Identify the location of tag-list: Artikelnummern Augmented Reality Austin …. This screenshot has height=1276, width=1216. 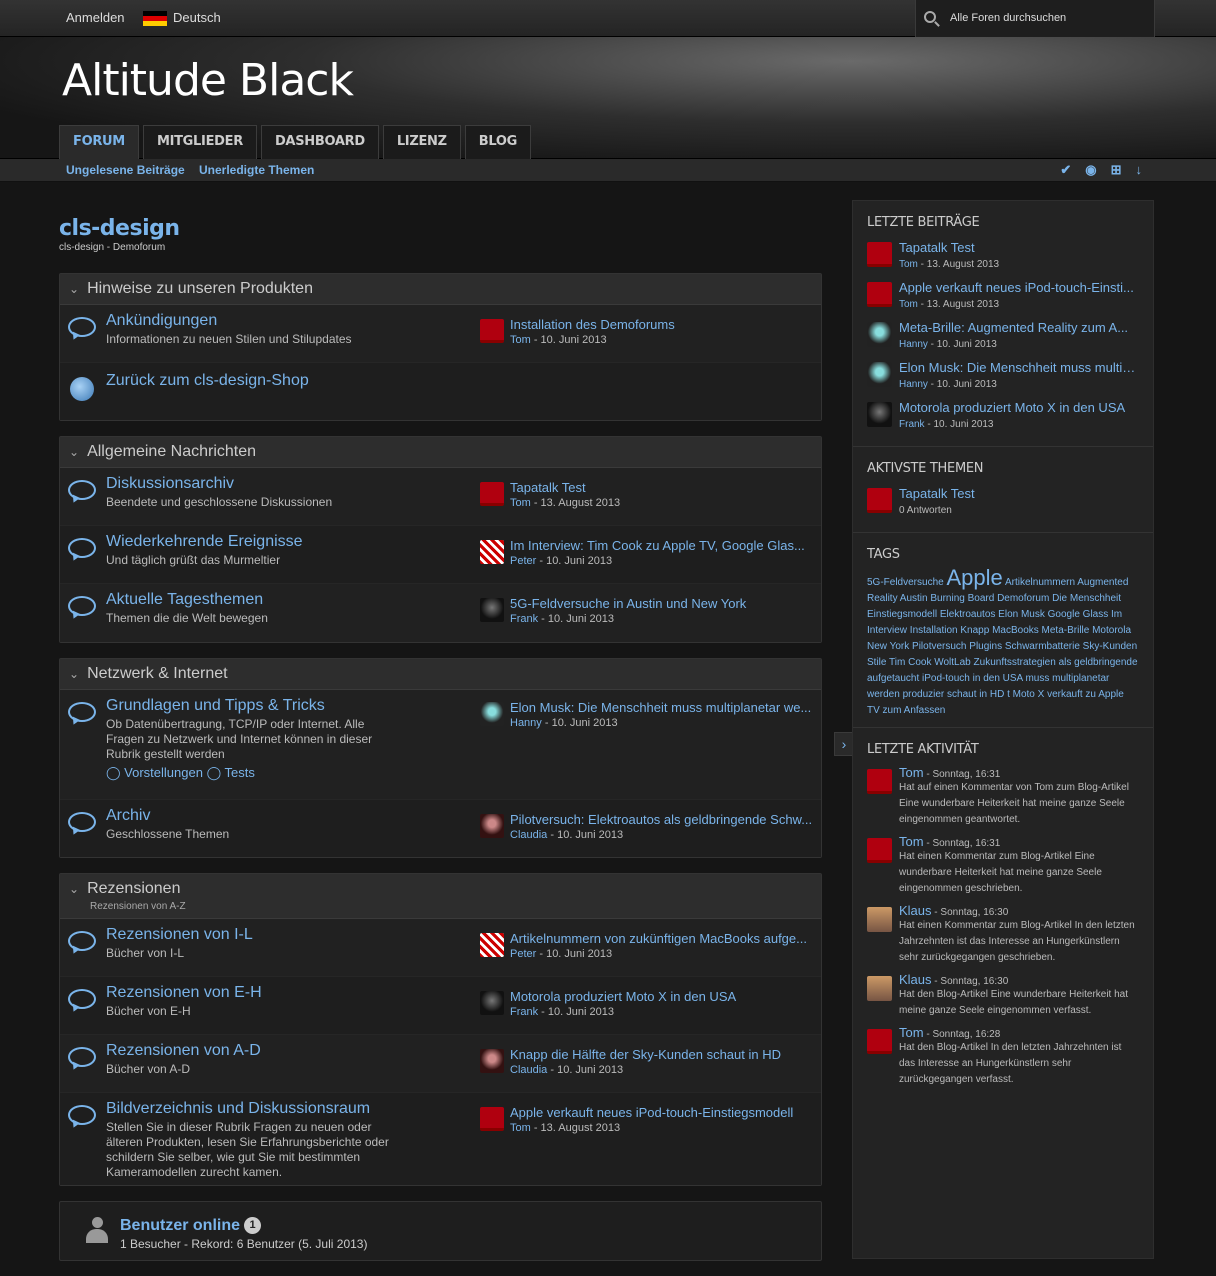
(1002, 646).